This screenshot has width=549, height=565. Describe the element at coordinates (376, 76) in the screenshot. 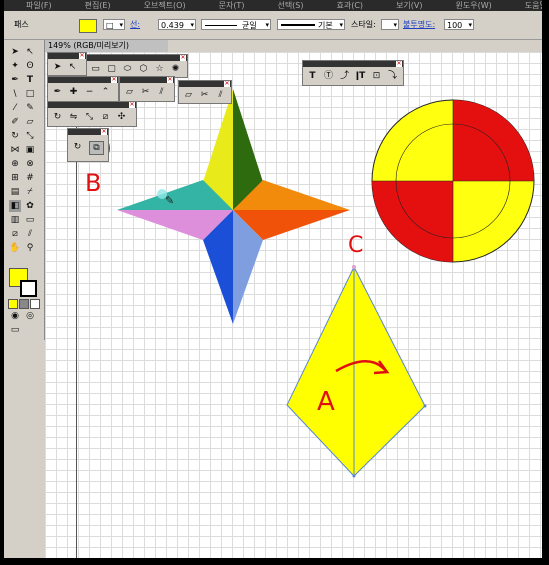

I see `vertical-area-type-tool-icon: ⊡` at that location.